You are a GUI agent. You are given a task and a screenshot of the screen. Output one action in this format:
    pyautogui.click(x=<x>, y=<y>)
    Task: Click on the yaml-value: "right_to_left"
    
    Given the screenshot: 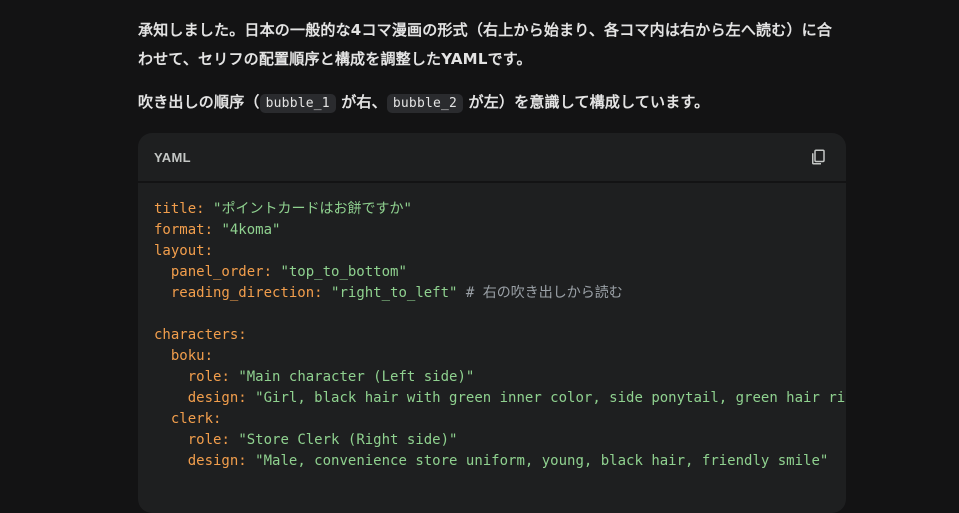 What is the action you would take?
    pyautogui.click(x=394, y=293)
    